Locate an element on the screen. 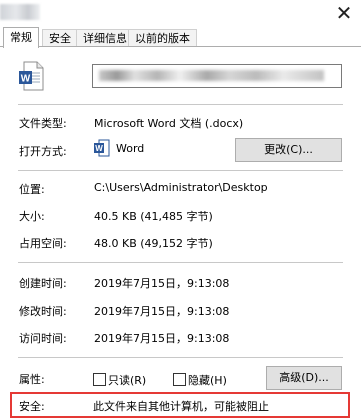 The width and height of the screenshot is (361, 418). tab-strip: 常规 安全 详细信息 以前的版本 is located at coordinates (180, 37).